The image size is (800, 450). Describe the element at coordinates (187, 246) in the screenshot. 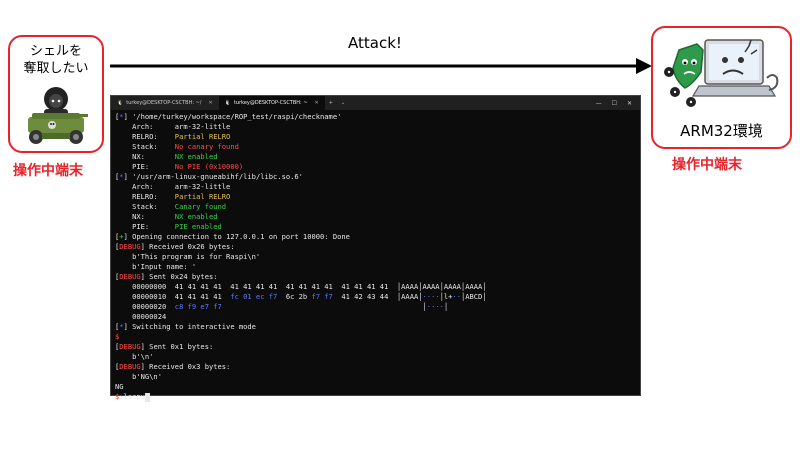

I see `terminal-text: ] Received 0x26 bytes:` at that location.